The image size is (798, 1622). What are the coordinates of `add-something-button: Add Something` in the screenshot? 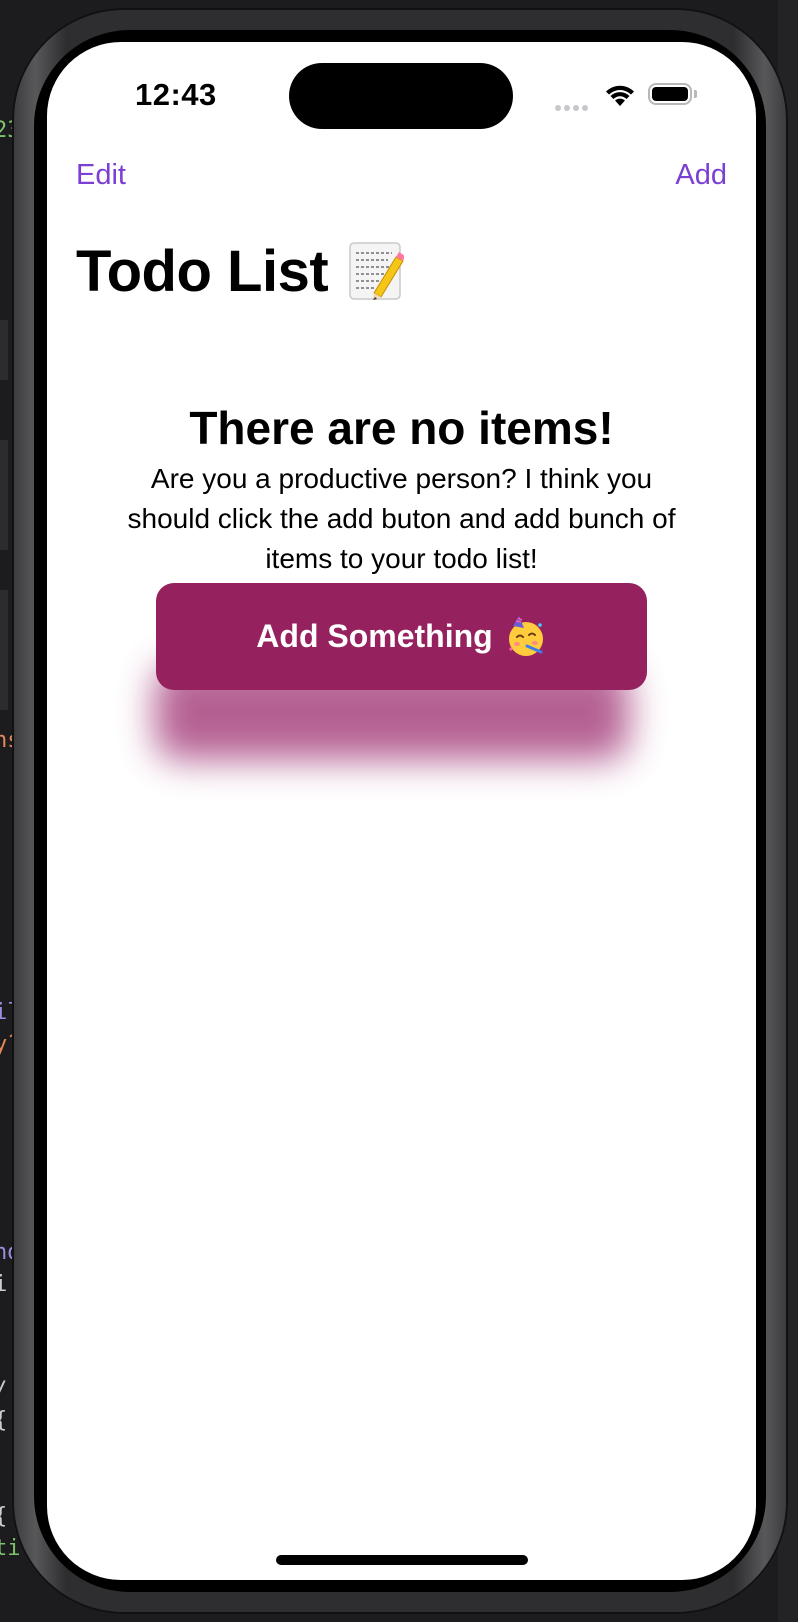 It's located at (401, 636).